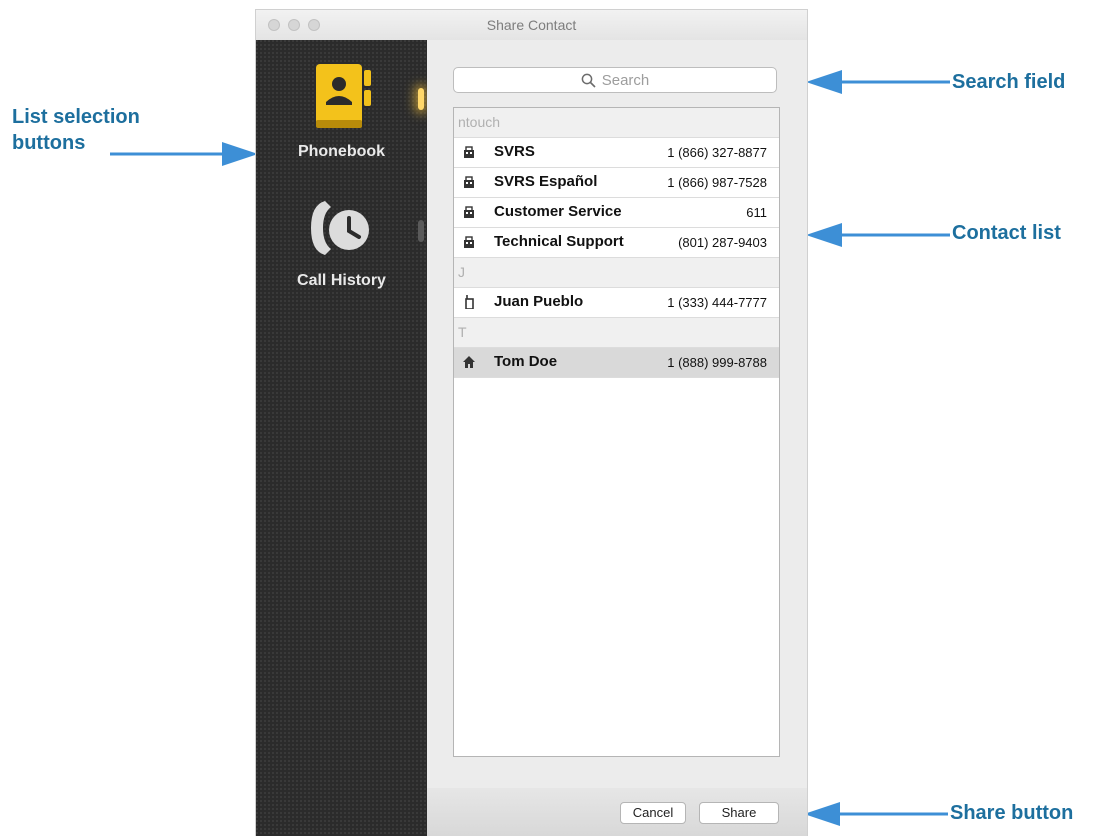 The height and width of the screenshot is (836, 1106). I want to click on contact-name: Technical Support, so click(559, 241).